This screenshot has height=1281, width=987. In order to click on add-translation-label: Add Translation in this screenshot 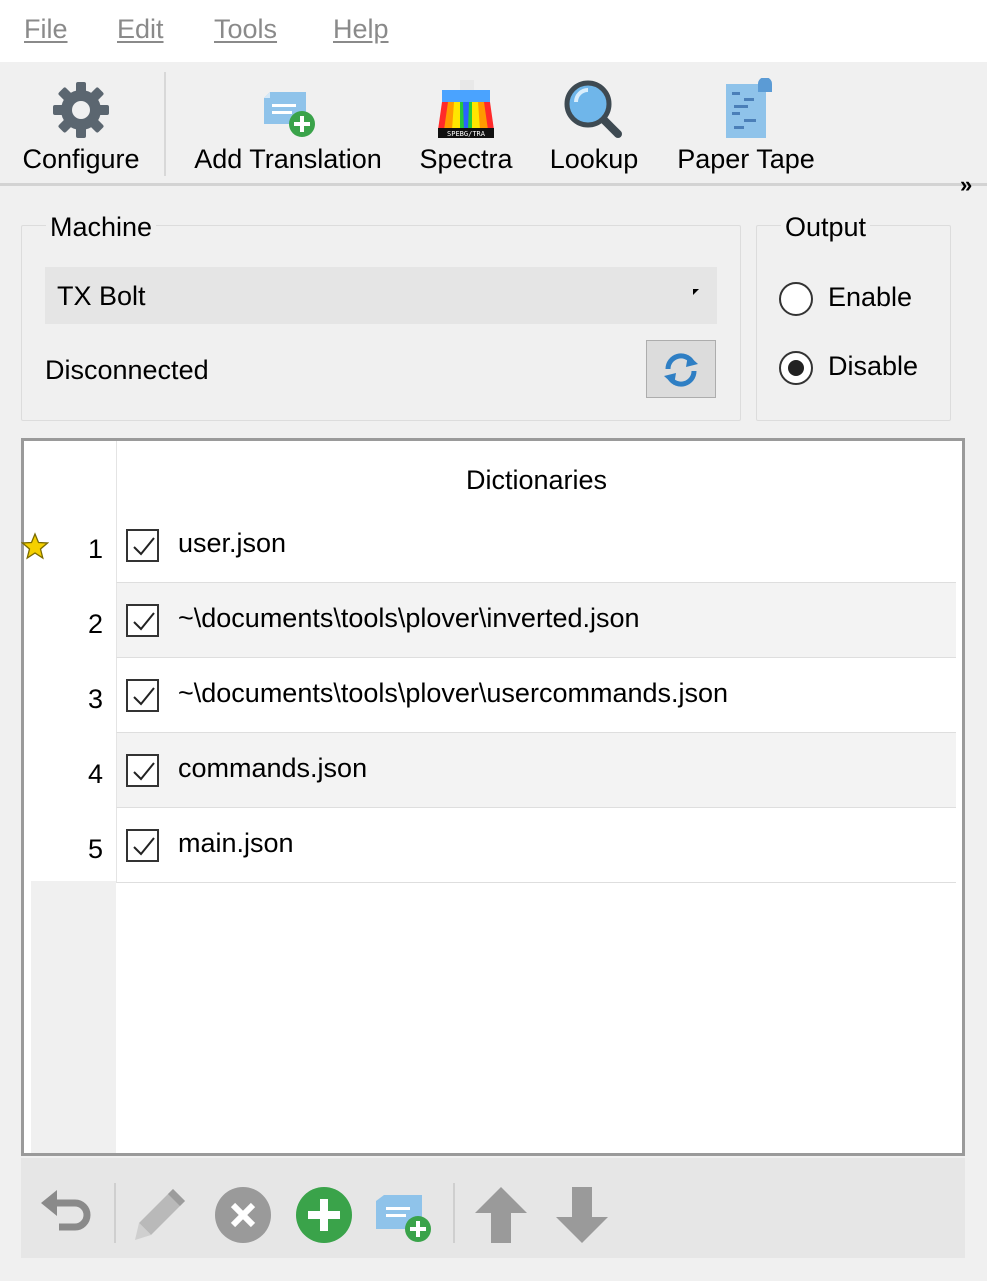, I will do `click(288, 159)`.